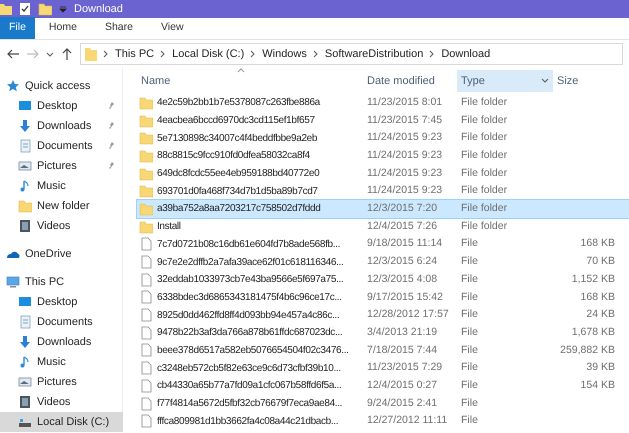 The height and width of the screenshot is (433, 629). What do you see at coordinates (61, 86) in the screenshot?
I see `sidebar-item: Quick access` at bounding box center [61, 86].